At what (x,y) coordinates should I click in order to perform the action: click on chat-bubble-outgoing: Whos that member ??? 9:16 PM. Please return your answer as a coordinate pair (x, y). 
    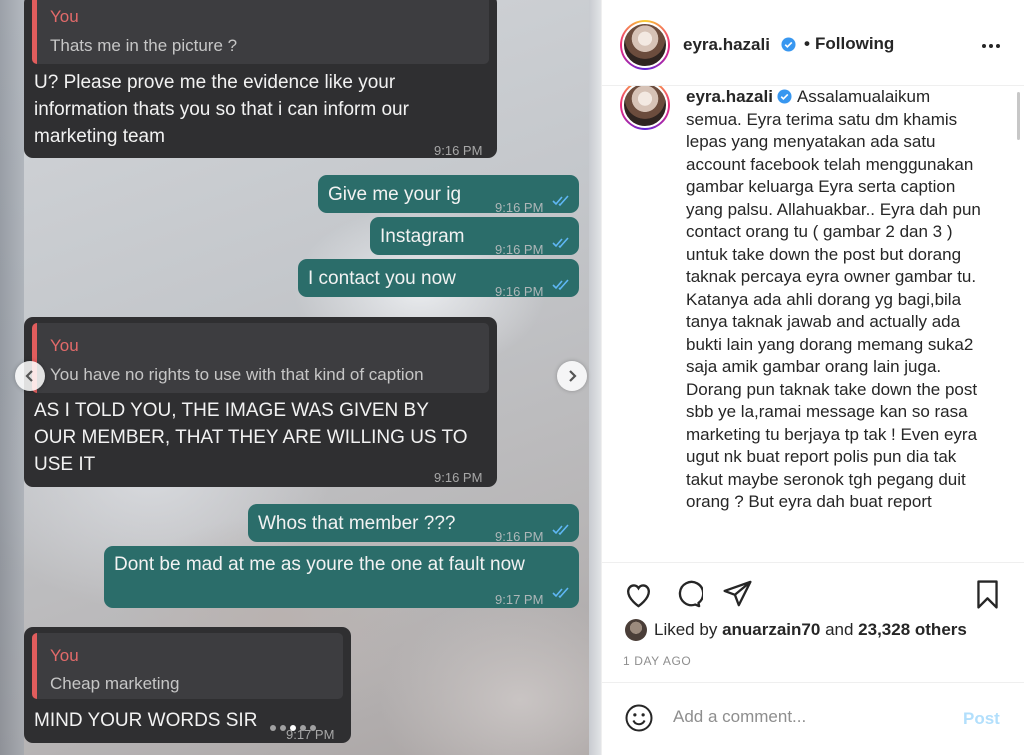
    Looking at the image, I should click on (413, 524).